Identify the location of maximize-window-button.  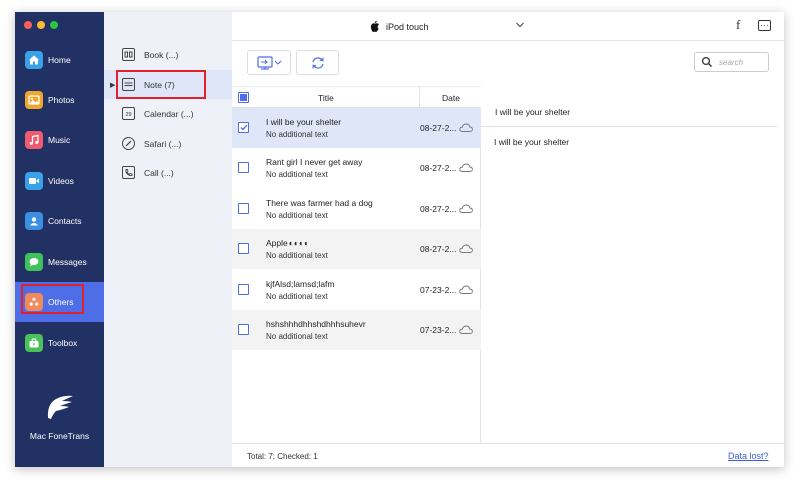
(54, 25).